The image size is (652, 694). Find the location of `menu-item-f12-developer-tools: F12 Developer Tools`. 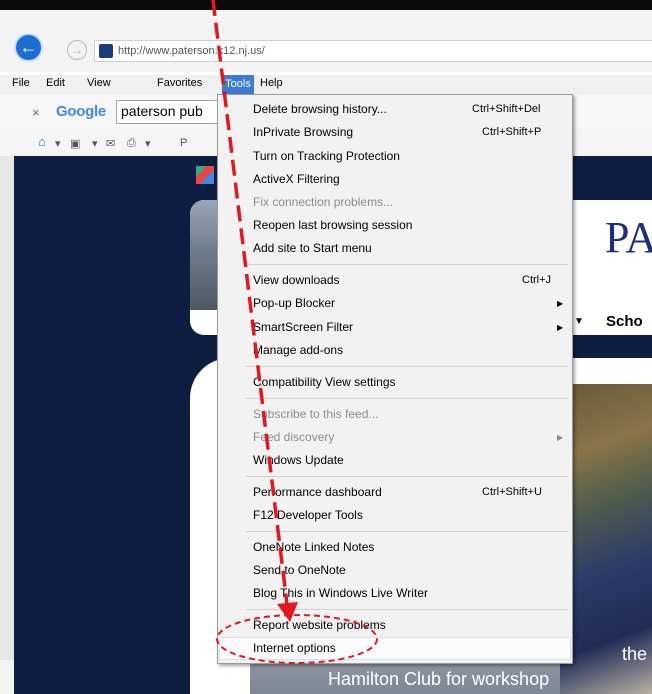

menu-item-f12-developer-tools: F12 Developer Tools is located at coordinates (308, 515).